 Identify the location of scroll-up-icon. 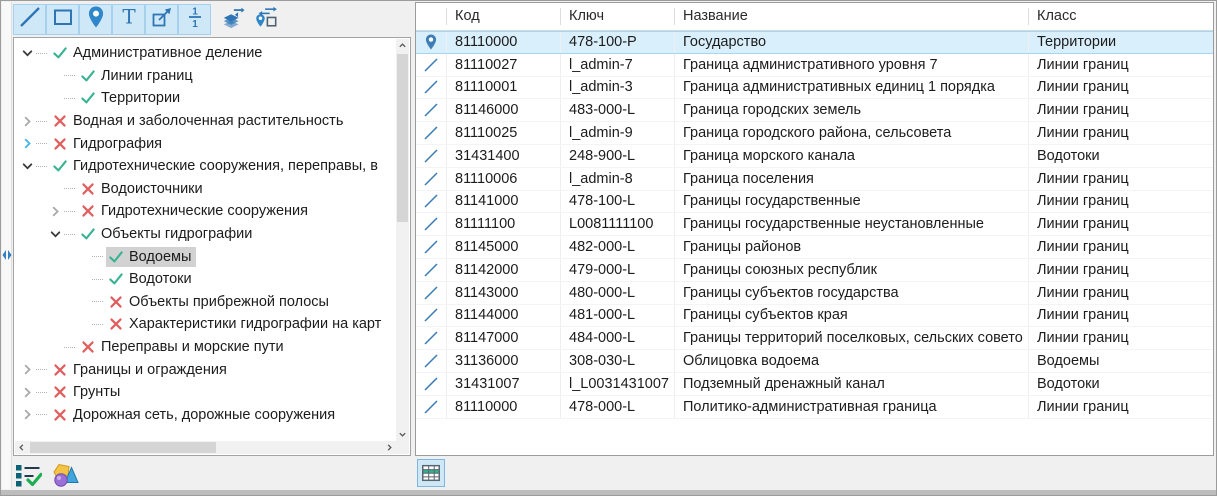
(402, 45).